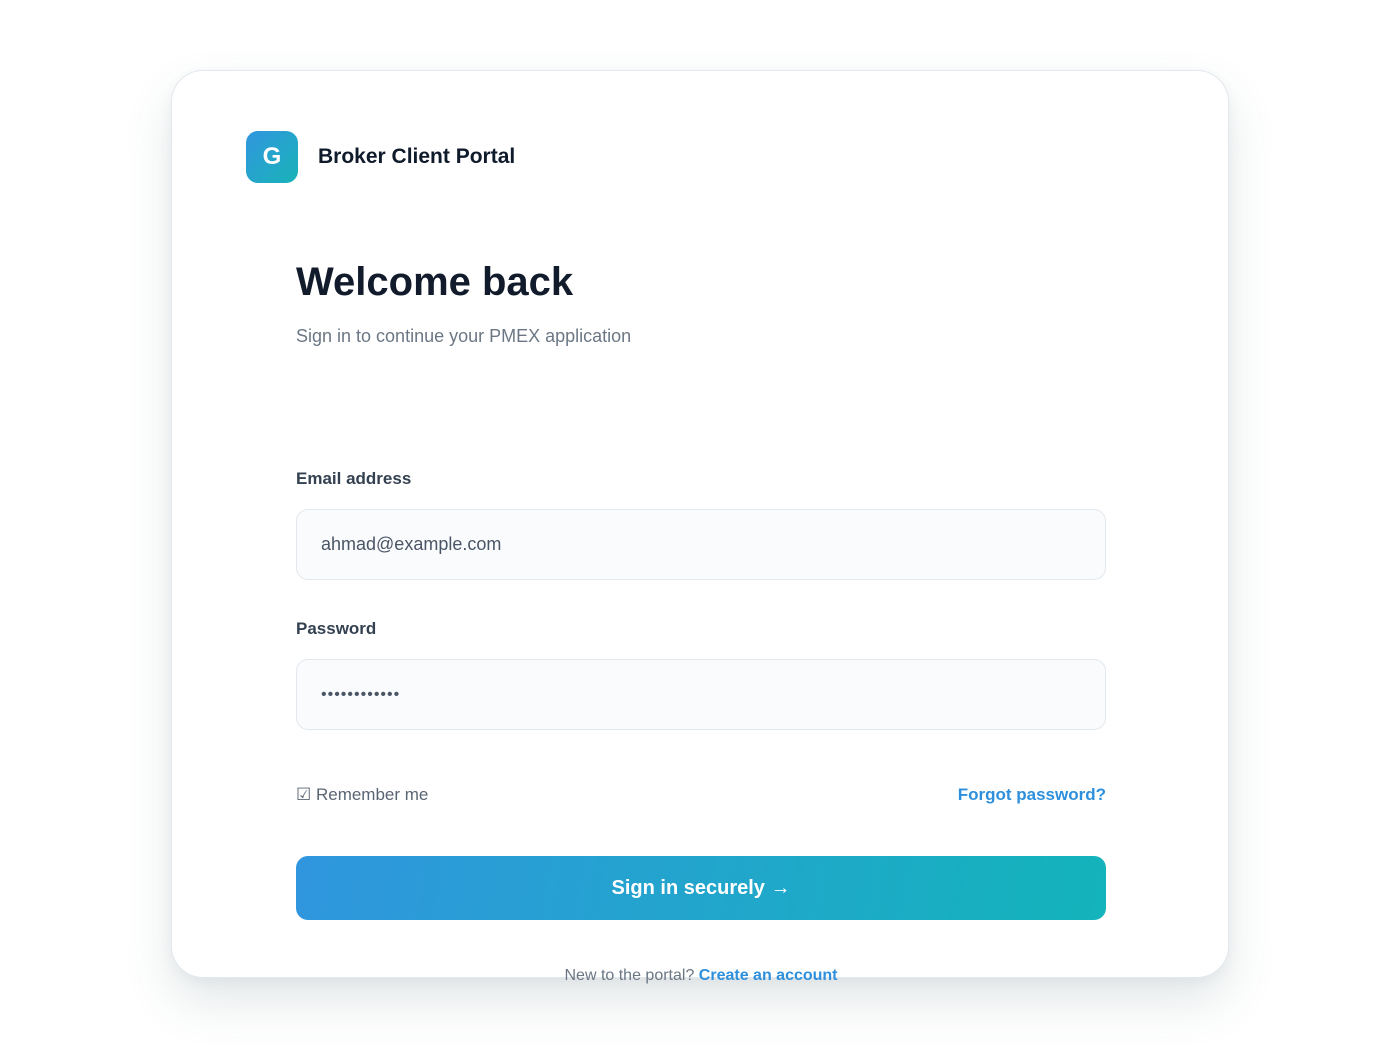 The image size is (1400, 1050). I want to click on page-title: Welcome back, so click(435, 282).